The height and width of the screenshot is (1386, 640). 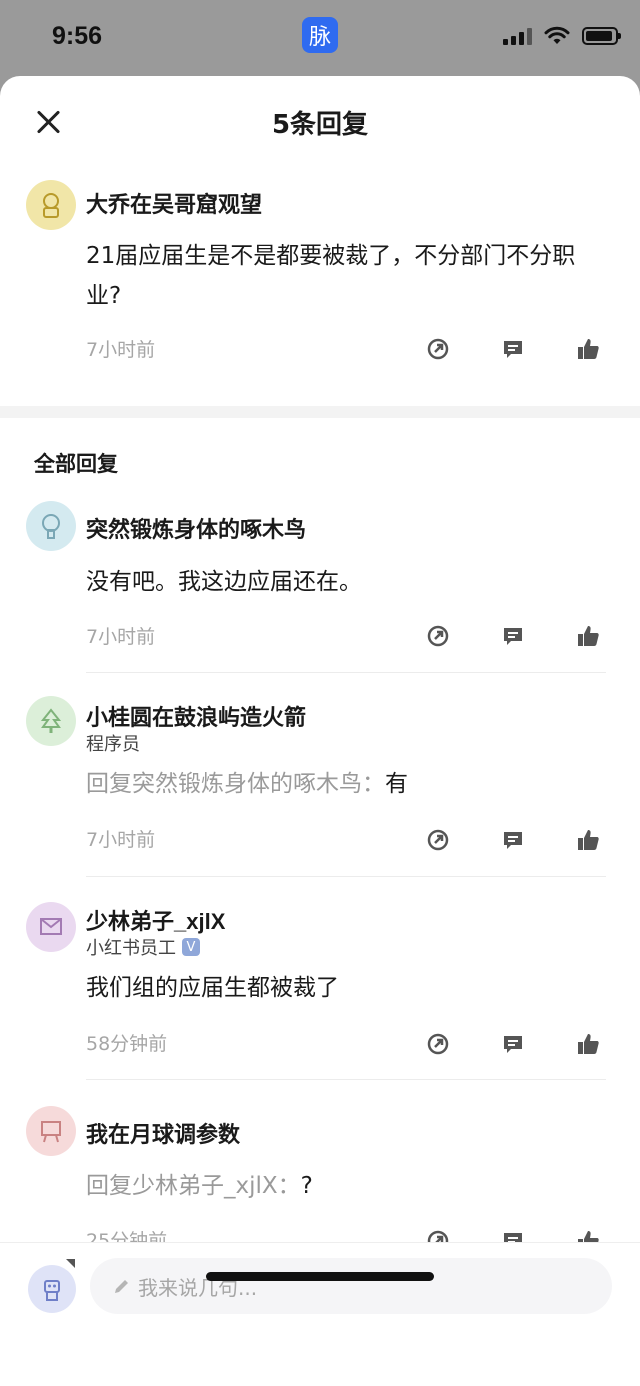 I want to click on reply-content: 我们组的应届生都被裁了, so click(x=342, y=988).